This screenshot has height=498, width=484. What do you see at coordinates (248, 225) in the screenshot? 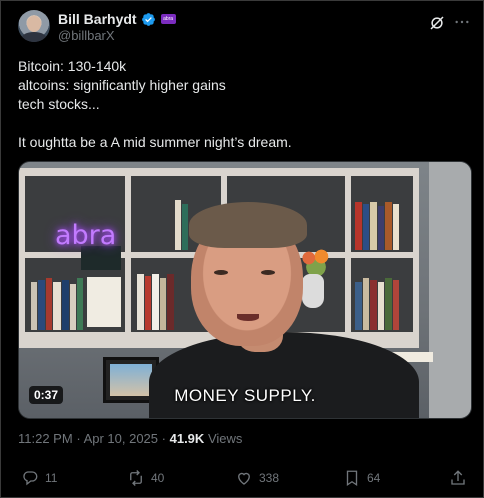
I see `person-hair` at bounding box center [248, 225].